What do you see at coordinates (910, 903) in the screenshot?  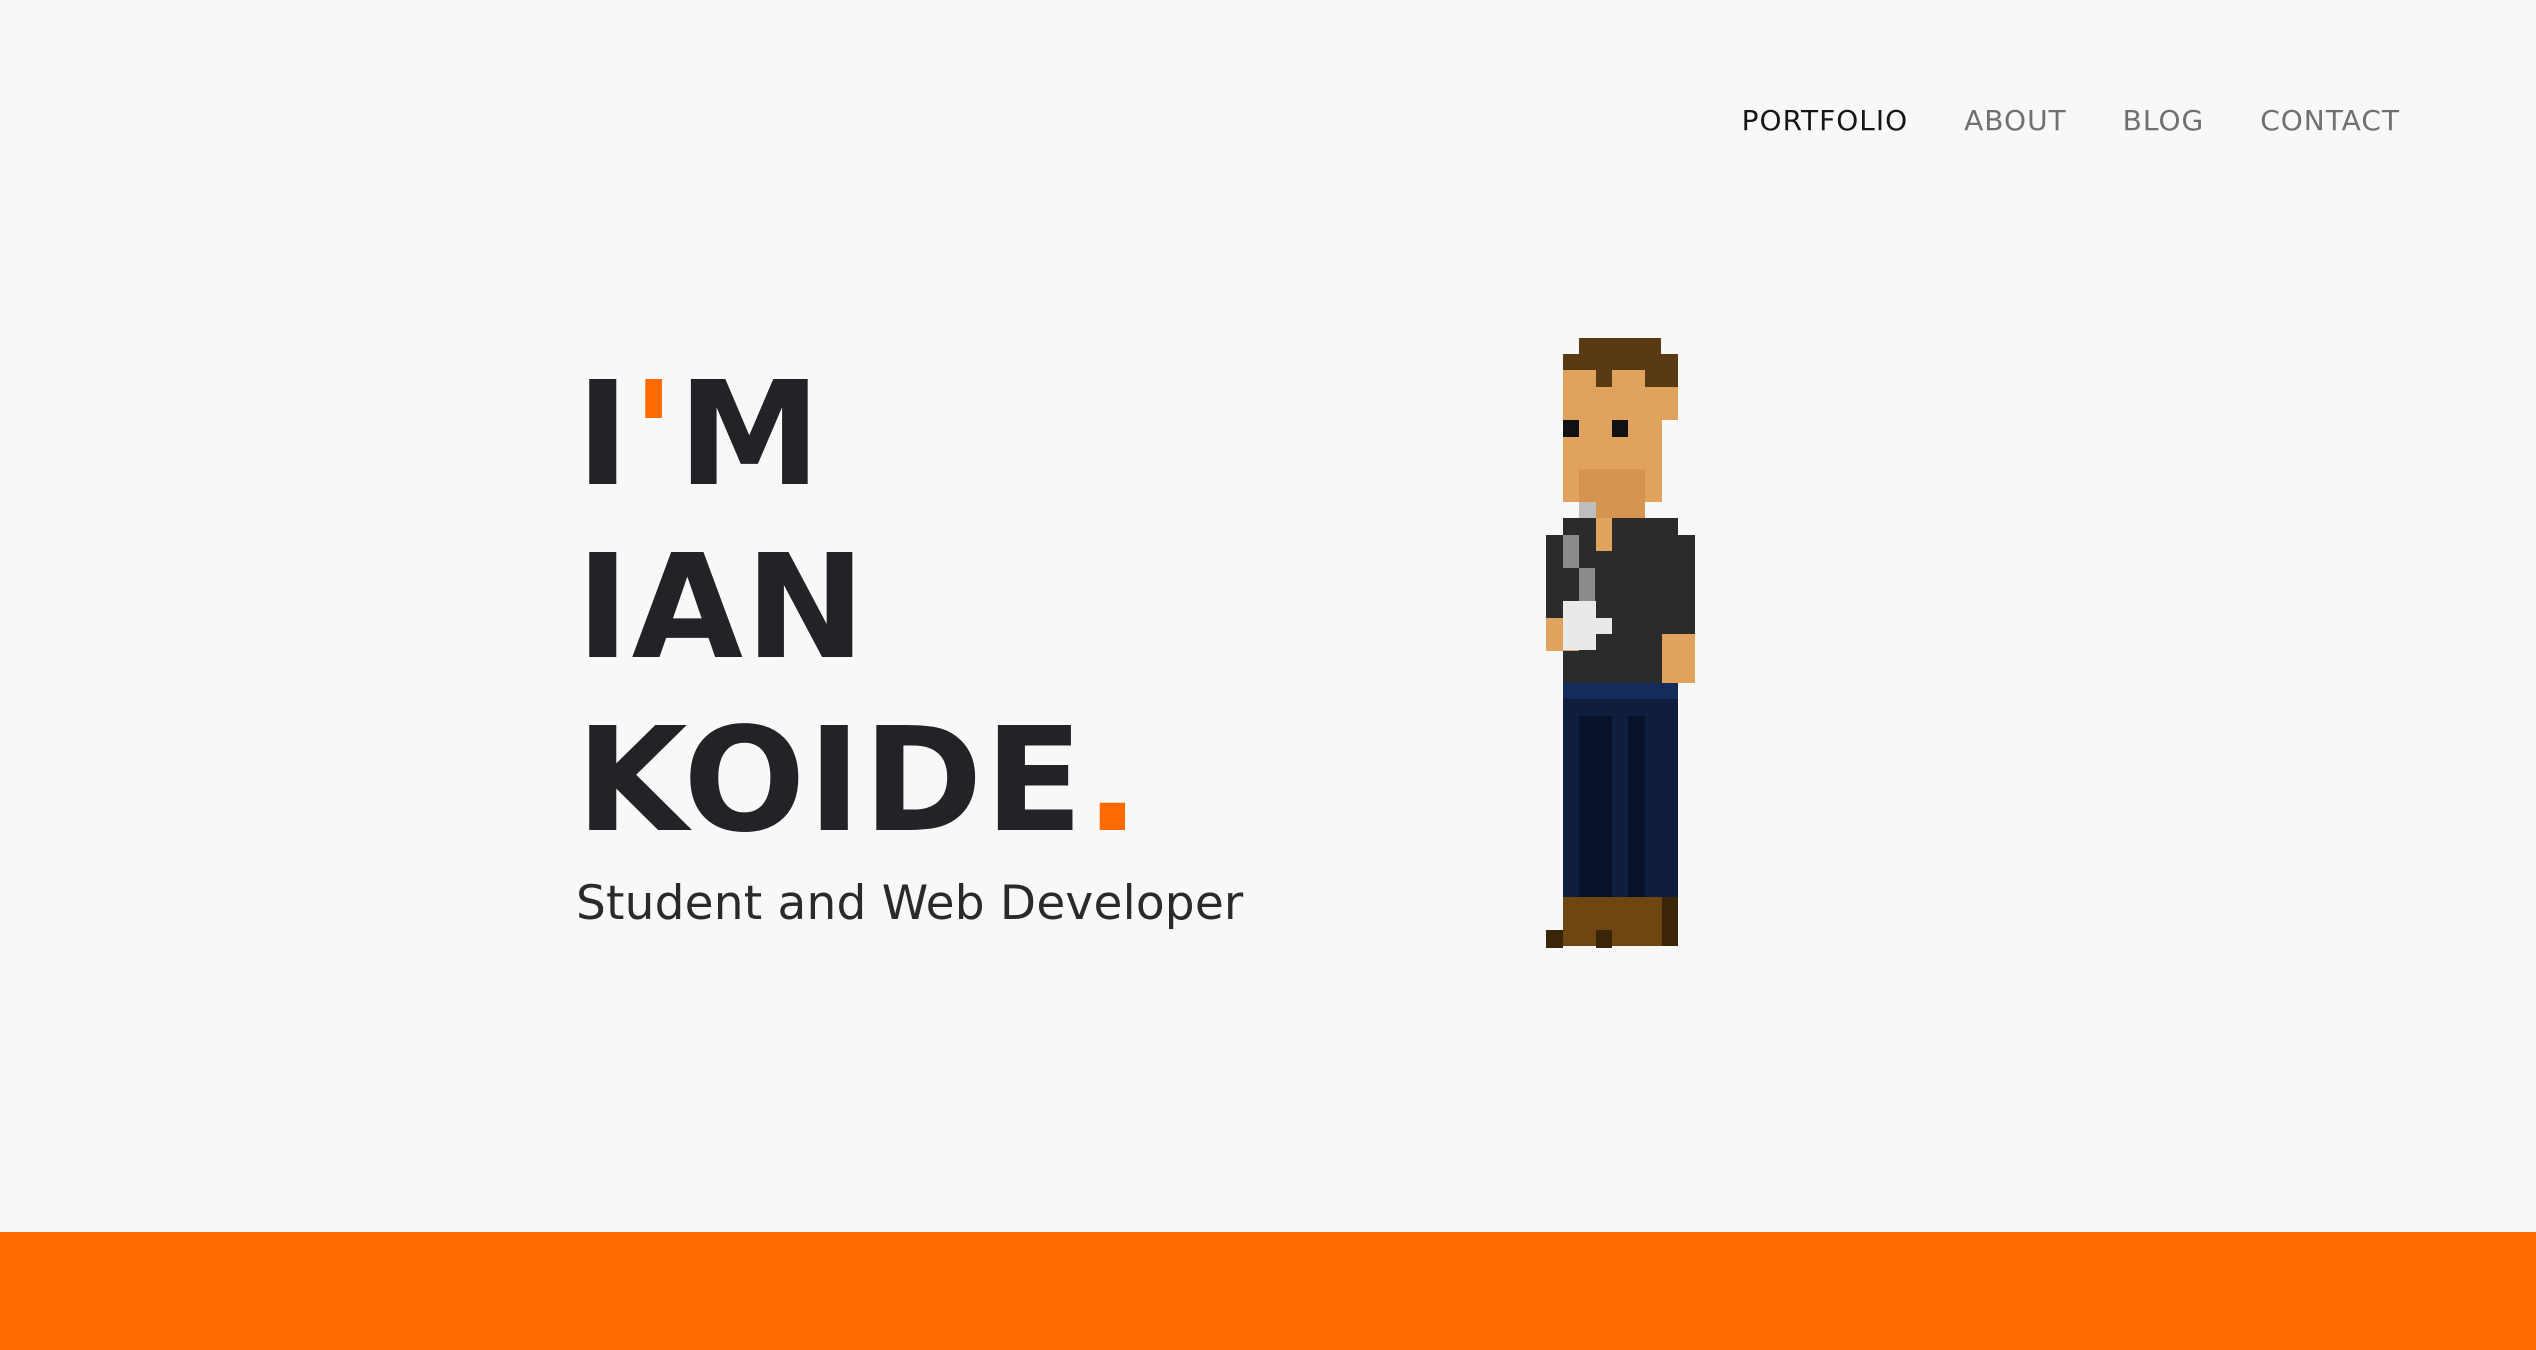 I see `hero-subtitle: Student and Web Developer` at bounding box center [910, 903].